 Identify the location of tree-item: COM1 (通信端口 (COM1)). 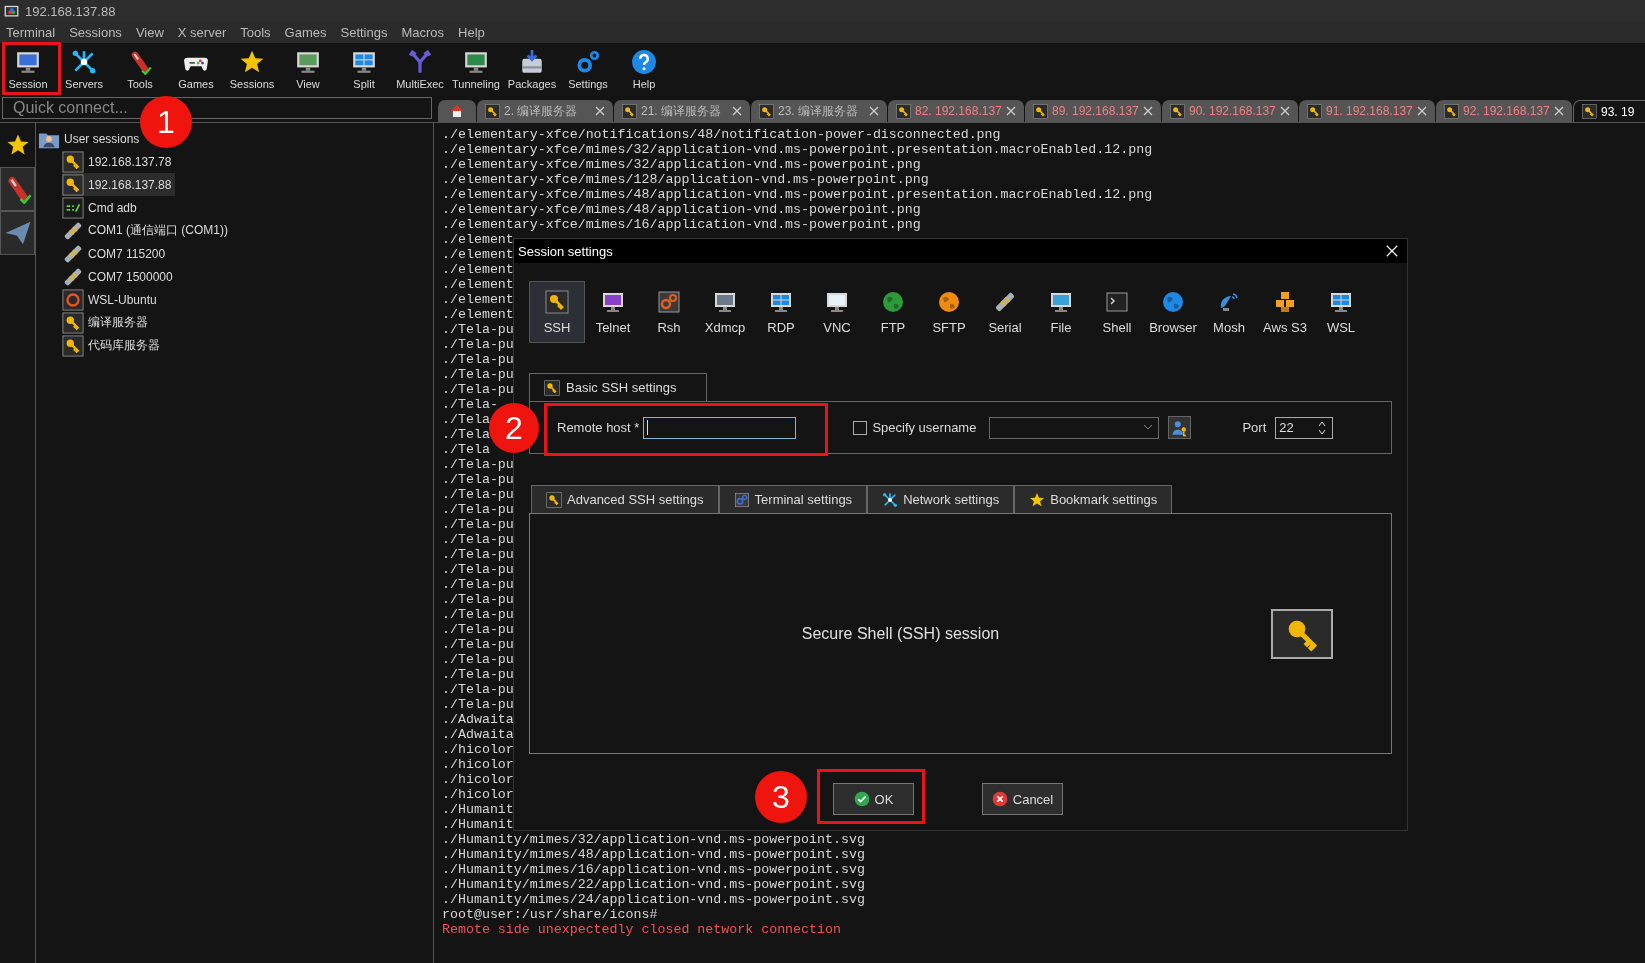
(147, 230).